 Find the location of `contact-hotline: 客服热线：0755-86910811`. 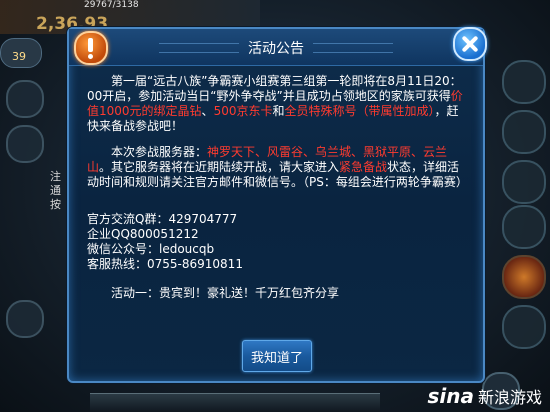

contact-hotline: 客服热线：0755-86910811 is located at coordinates (165, 264).